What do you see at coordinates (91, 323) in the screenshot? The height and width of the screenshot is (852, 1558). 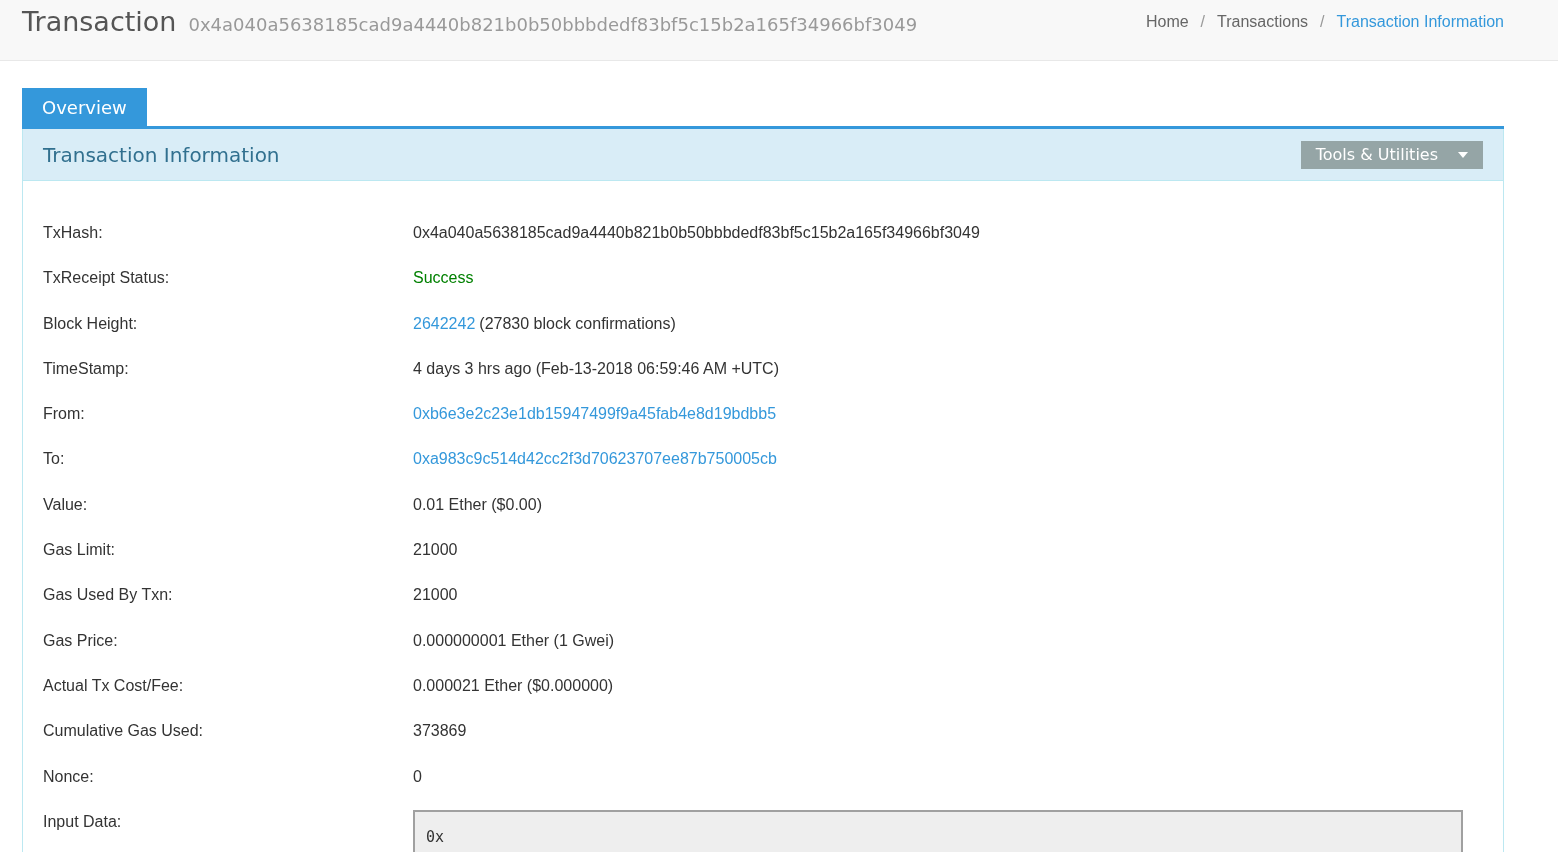 I see `field-label: Block Height:` at bounding box center [91, 323].